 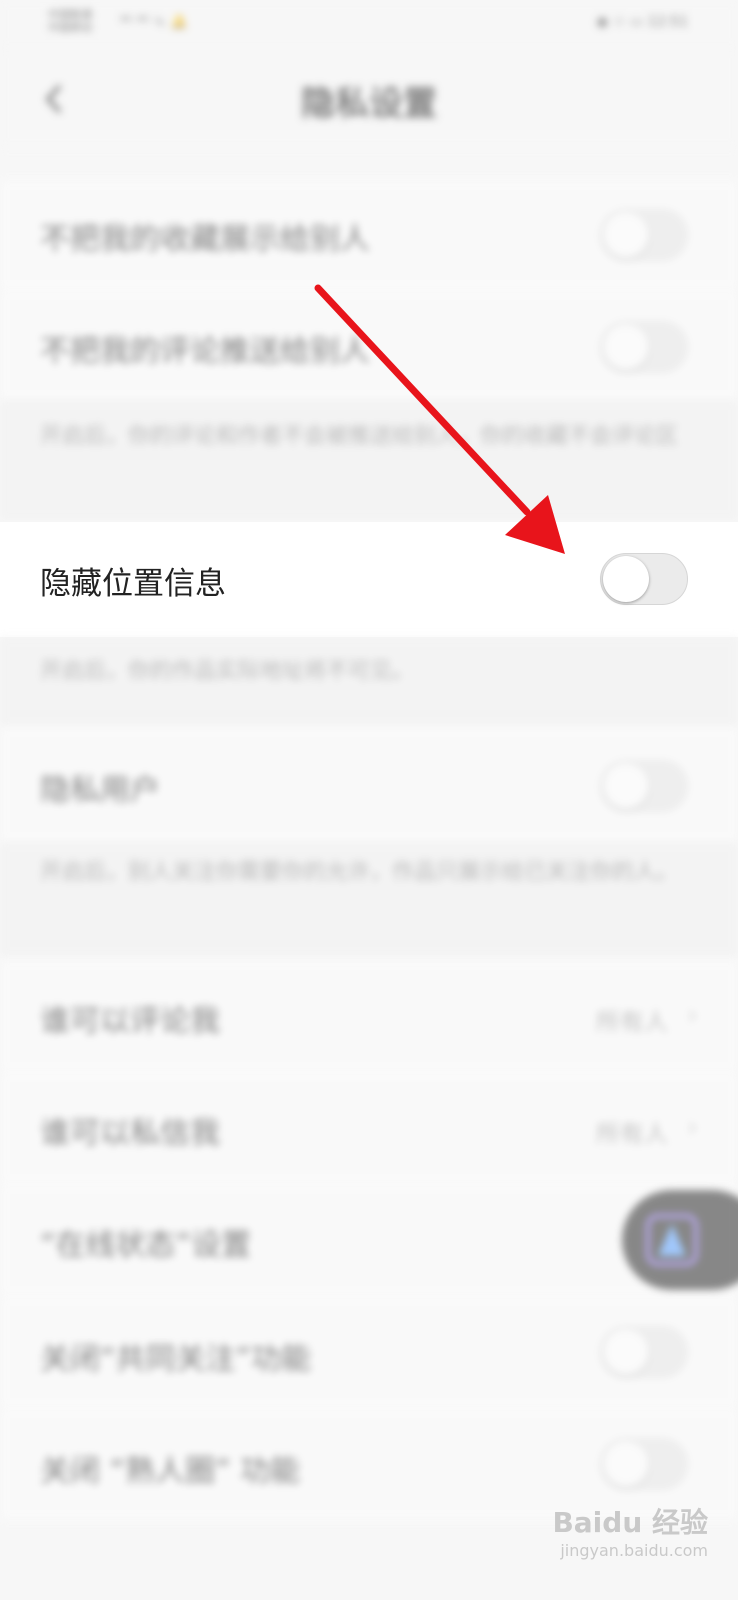 I want to click on note-private-user: 开启后，别人关注你需要你的允许，作品只展示给已关注你的人。, so click(x=369, y=899).